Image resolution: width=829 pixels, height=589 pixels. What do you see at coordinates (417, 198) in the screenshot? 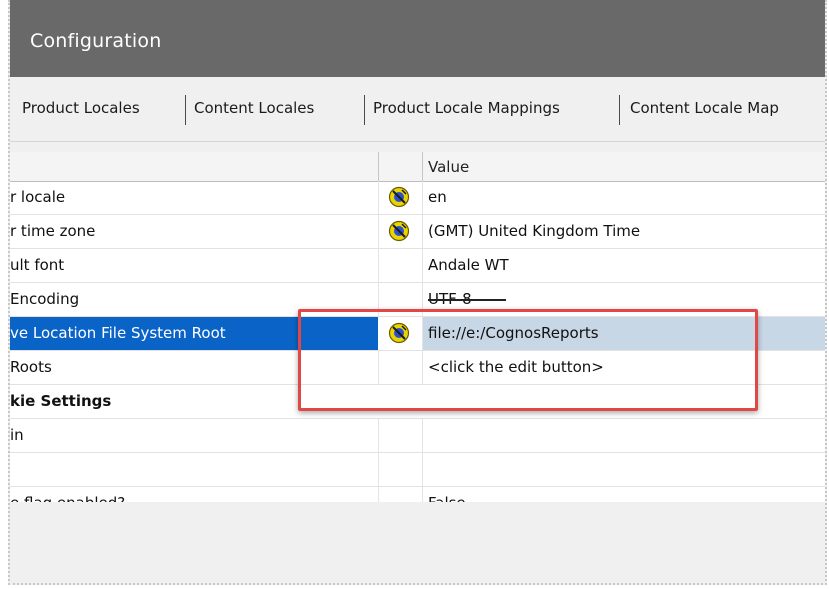
I see `table-row: r locale en` at bounding box center [417, 198].